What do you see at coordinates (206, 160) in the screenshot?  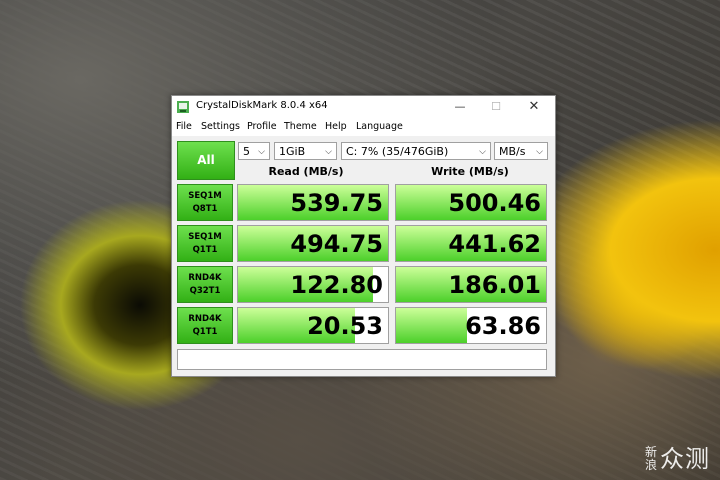 I see `all-tests-button: All` at bounding box center [206, 160].